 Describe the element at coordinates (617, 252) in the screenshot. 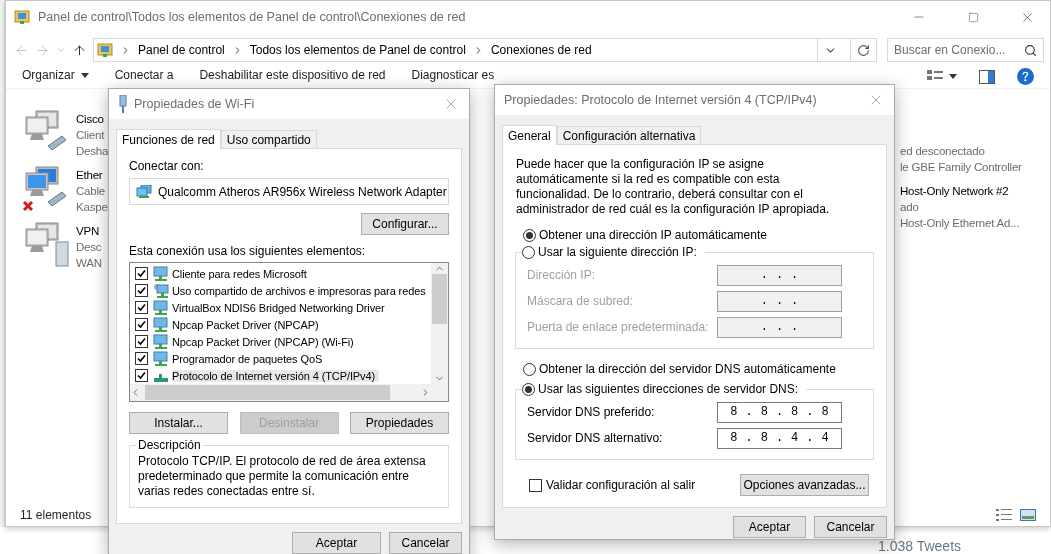

I see `radio-label: Usar la siguiente dirección IP:` at that location.